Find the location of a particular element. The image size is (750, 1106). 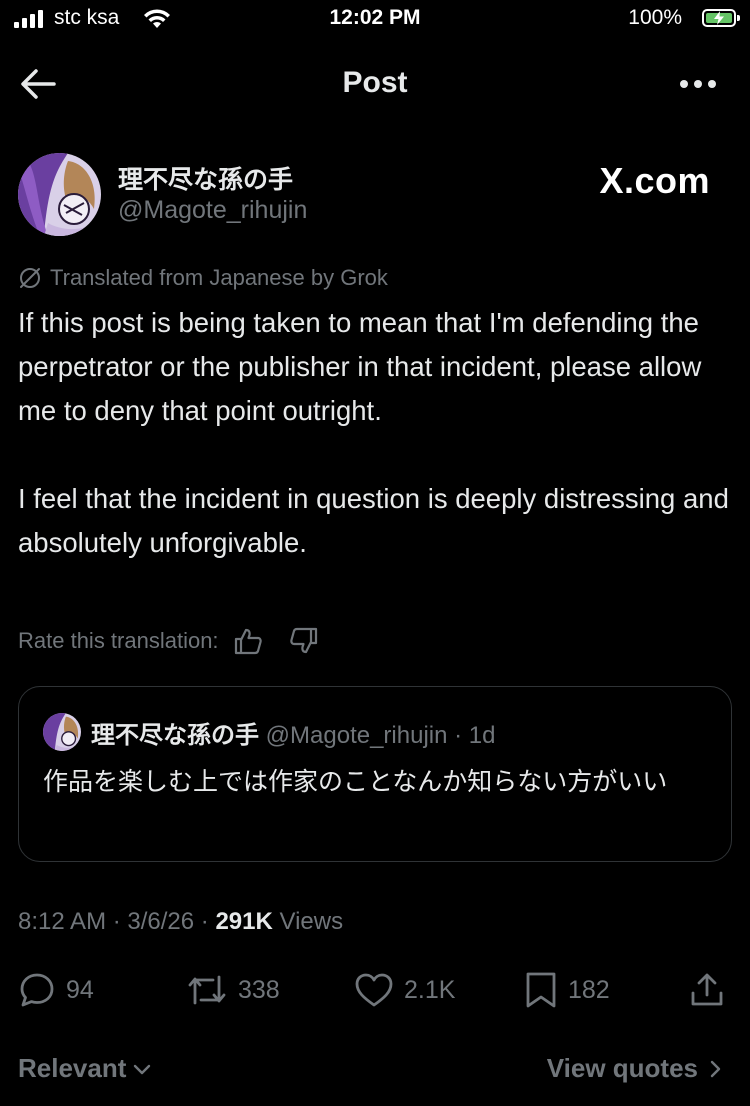

quoted-header: 理不尽な孫の手 @Magote_rihujin · 1d is located at coordinates (293, 732).